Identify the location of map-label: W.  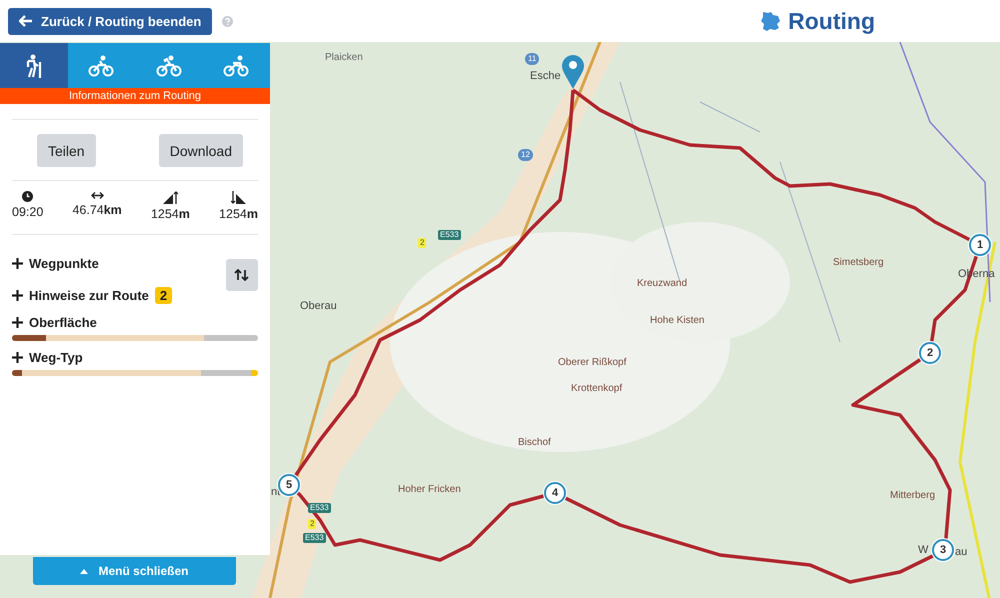
(923, 550).